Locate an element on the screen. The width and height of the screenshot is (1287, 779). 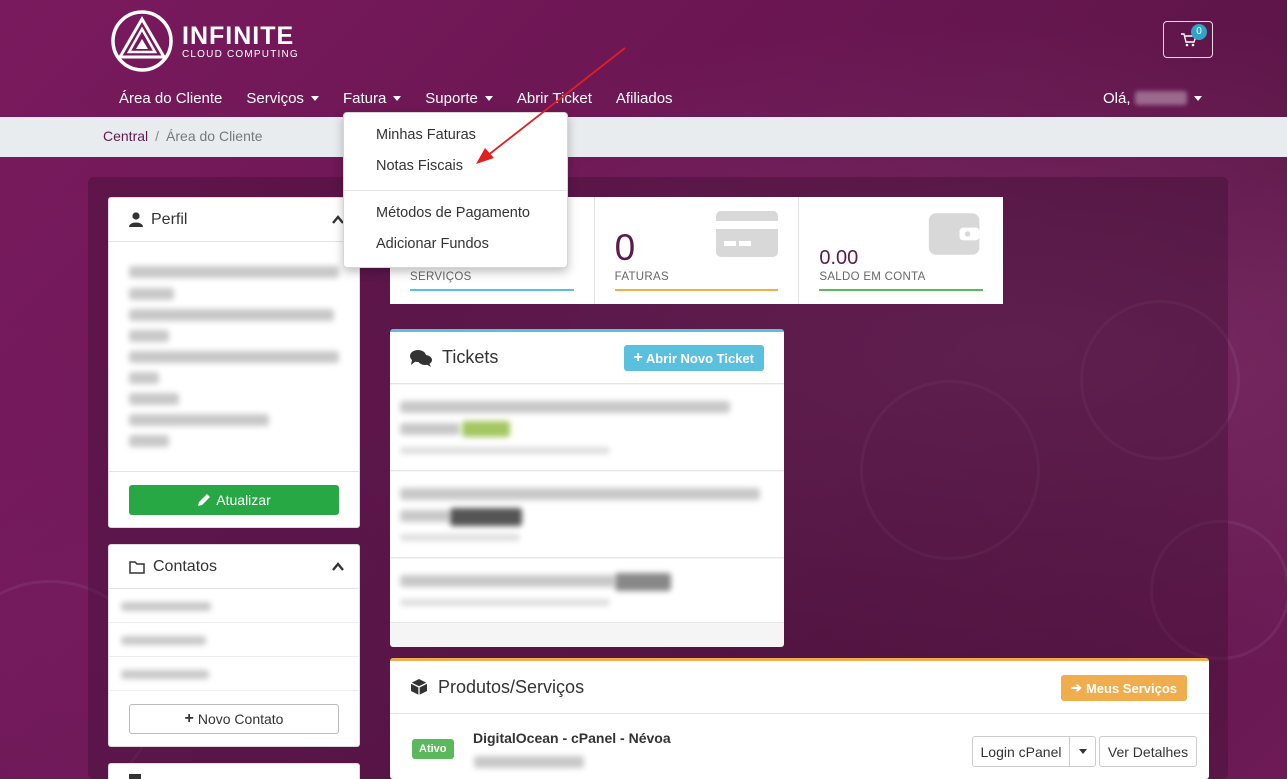
ver-detalhes-button: Ver Detalhes is located at coordinates (1148, 751).